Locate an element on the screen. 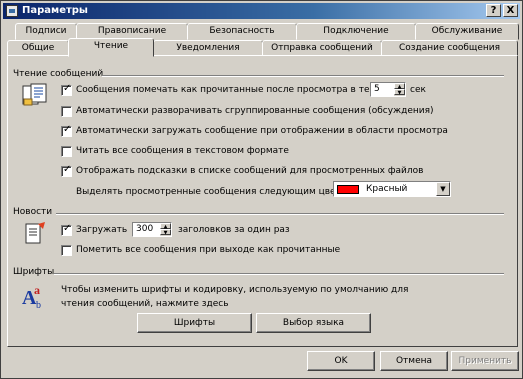  encoding-button: Выбор языка is located at coordinates (313, 323).